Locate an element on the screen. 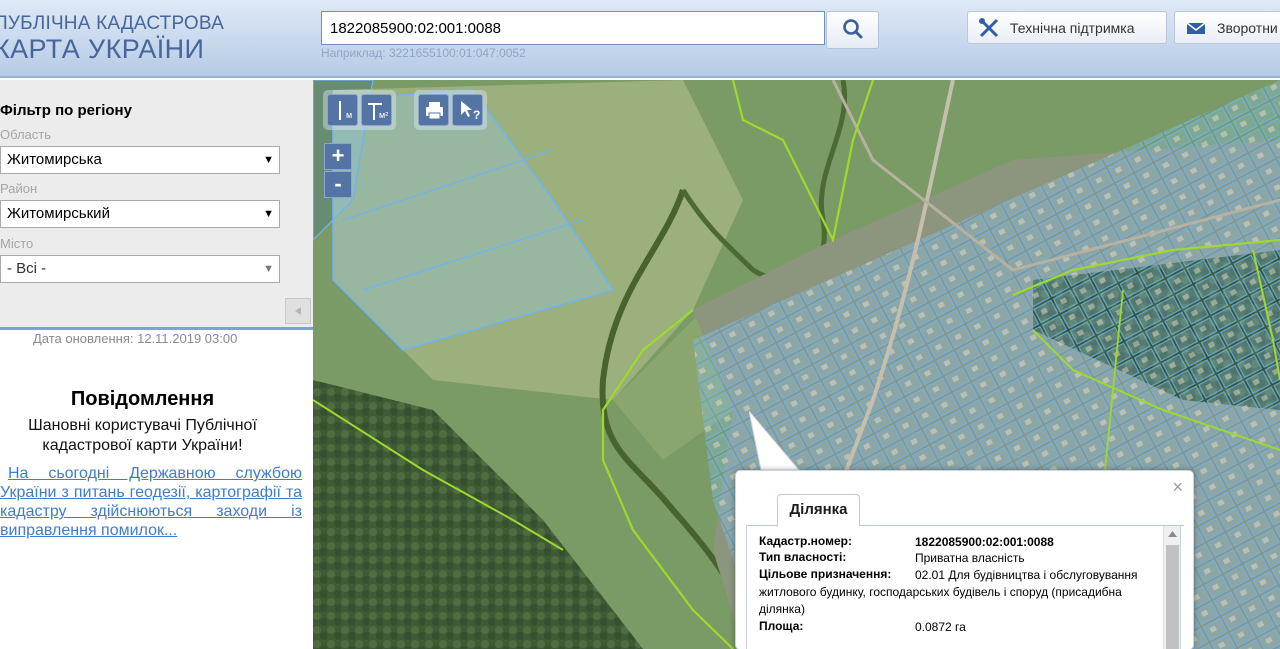  logo-line-1: ПУБЛІЧНА КАДАСТРОВА is located at coordinates (112, 23).